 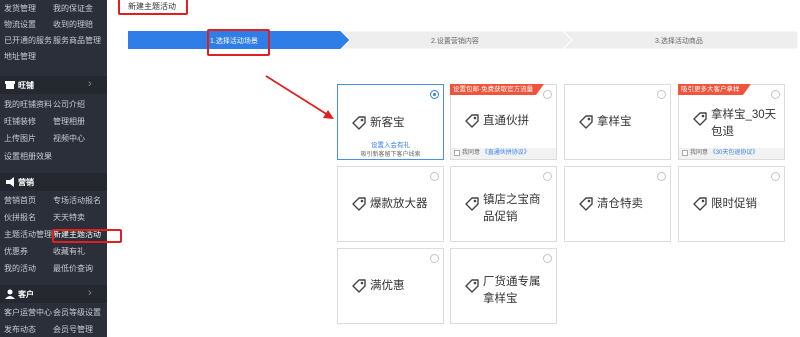 What do you see at coordinates (10, 294) in the screenshot?
I see `user-icon` at bounding box center [10, 294].